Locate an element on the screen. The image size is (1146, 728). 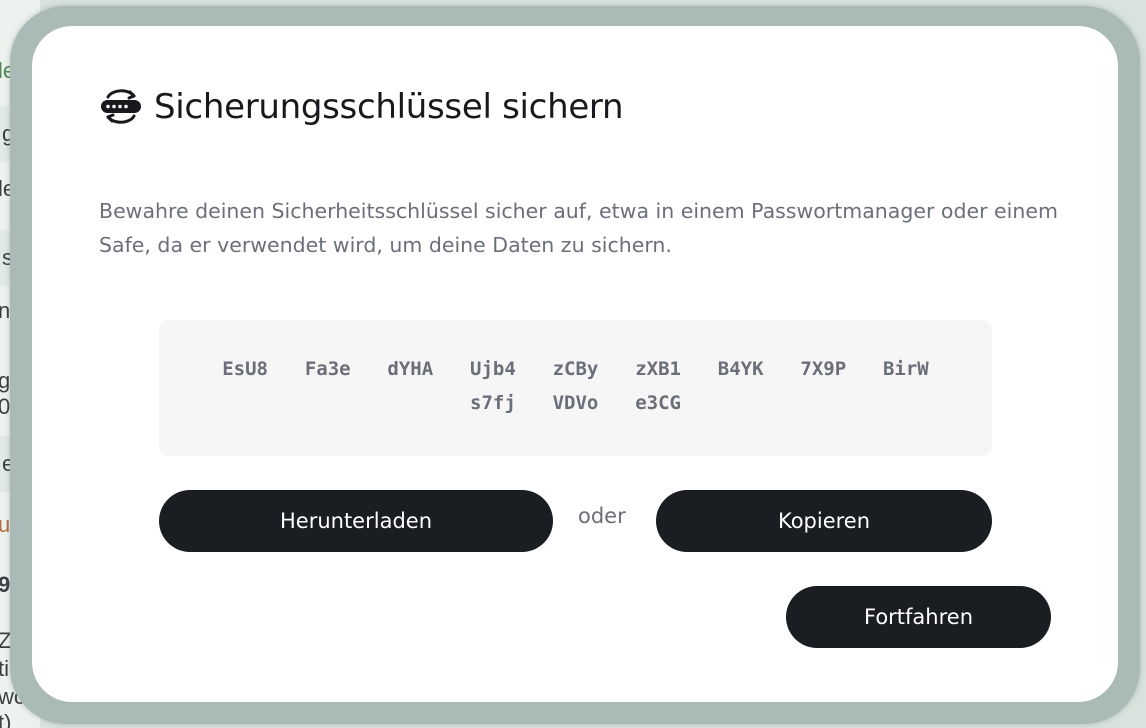
key-chunk: Ujb4 is located at coordinates (493, 369).